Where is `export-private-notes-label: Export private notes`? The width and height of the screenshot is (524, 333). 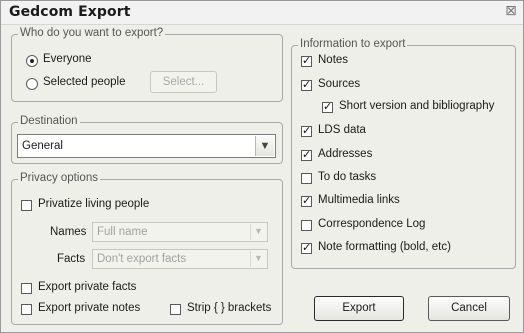
export-private-notes-label: Export private notes is located at coordinates (89, 308).